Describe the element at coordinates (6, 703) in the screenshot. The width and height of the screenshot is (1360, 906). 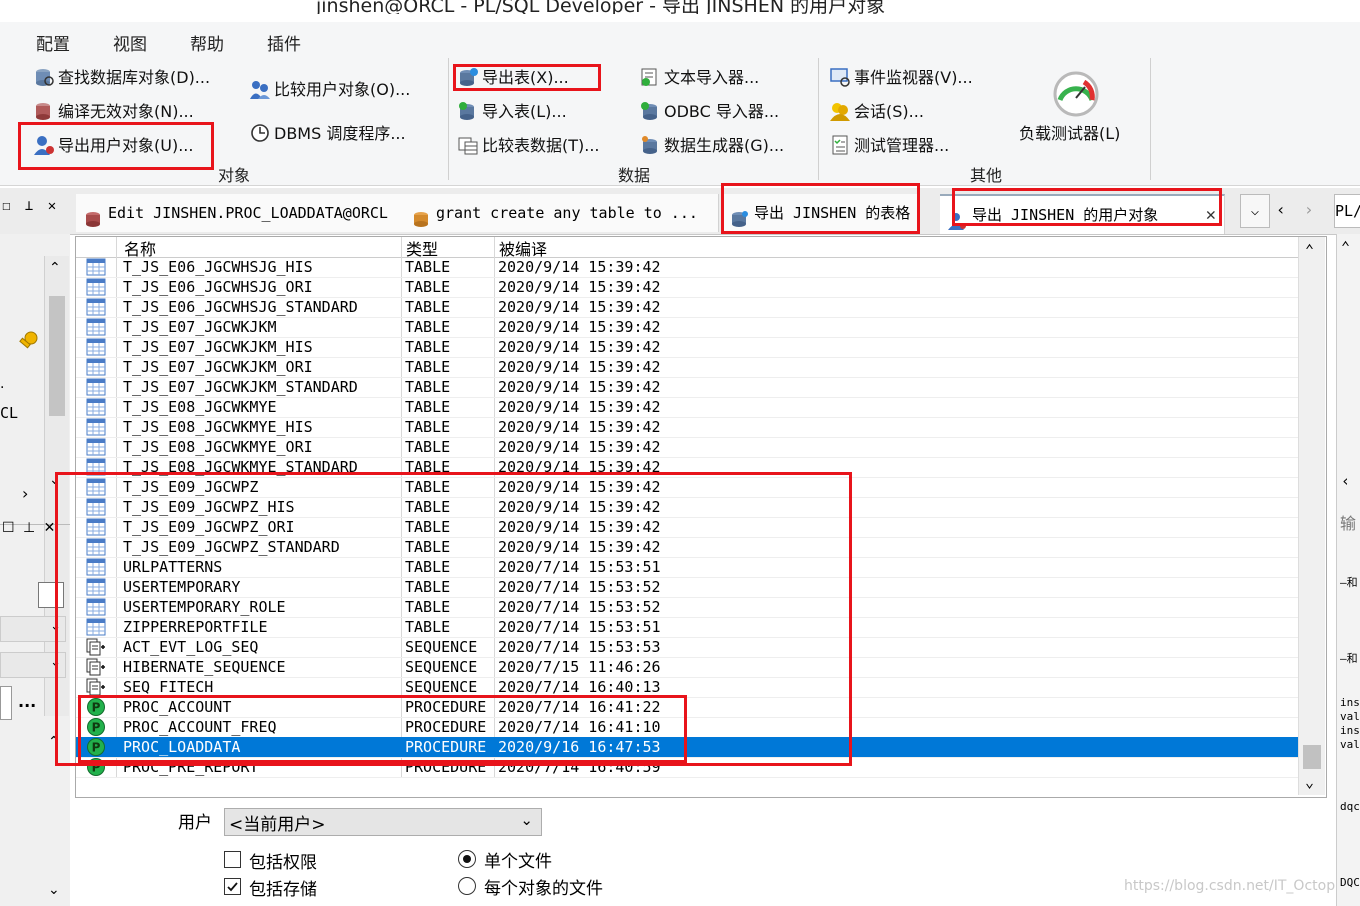
I see `left-input` at that location.